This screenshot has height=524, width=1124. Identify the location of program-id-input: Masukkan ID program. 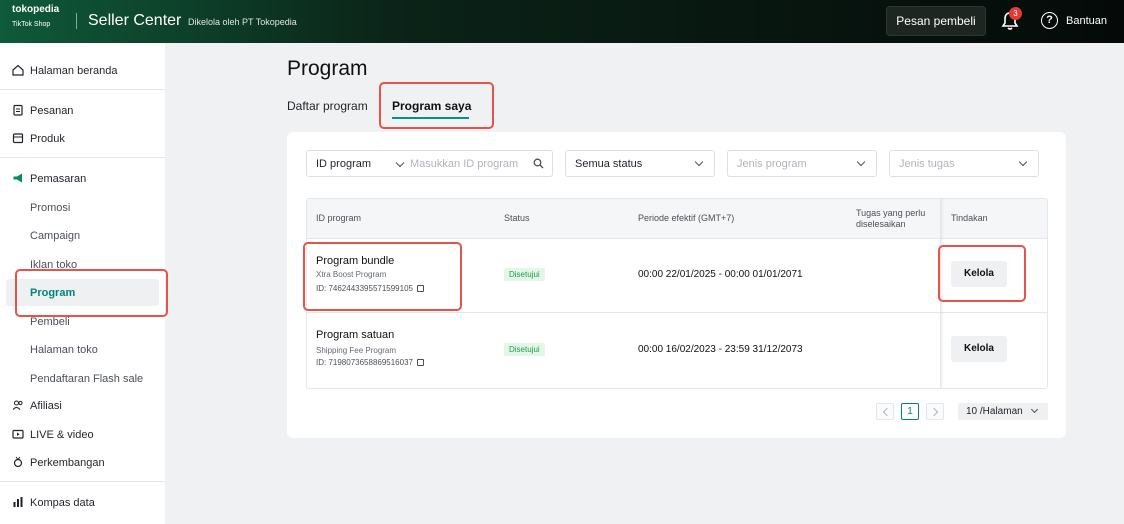
(464, 164).